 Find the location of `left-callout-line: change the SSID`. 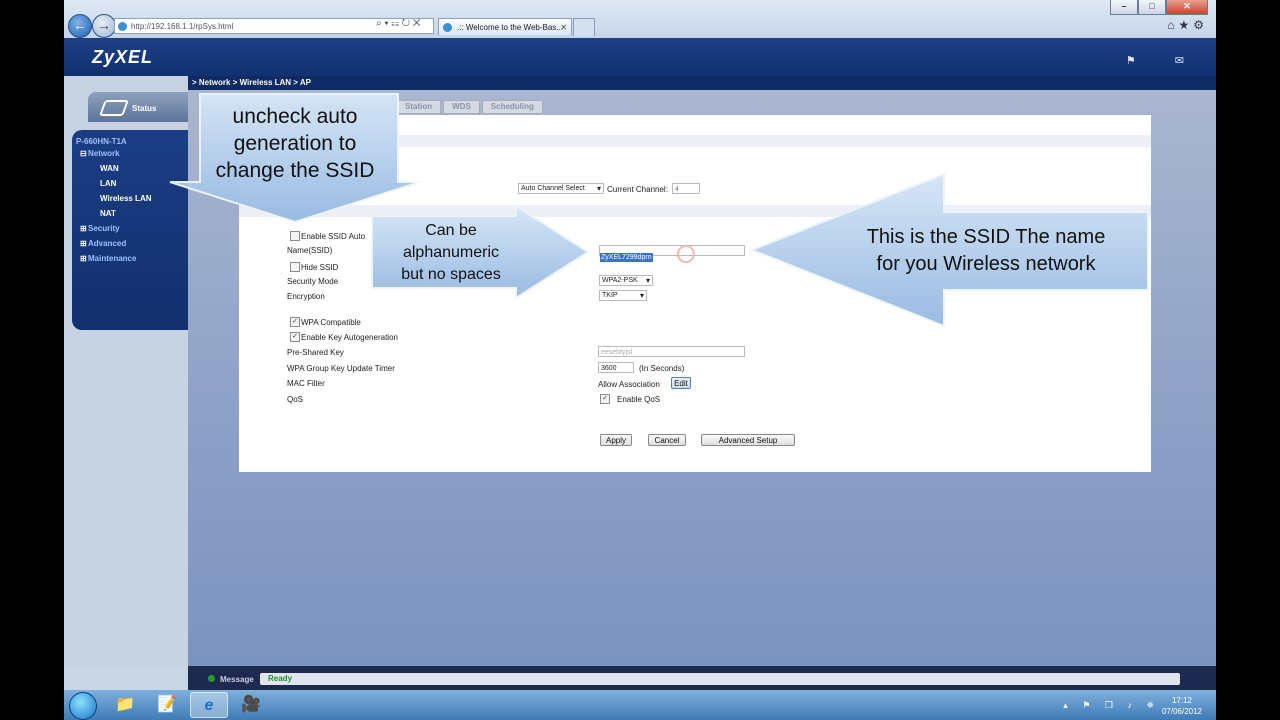

left-callout-line: change the SSID is located at coordinates (295, 170).